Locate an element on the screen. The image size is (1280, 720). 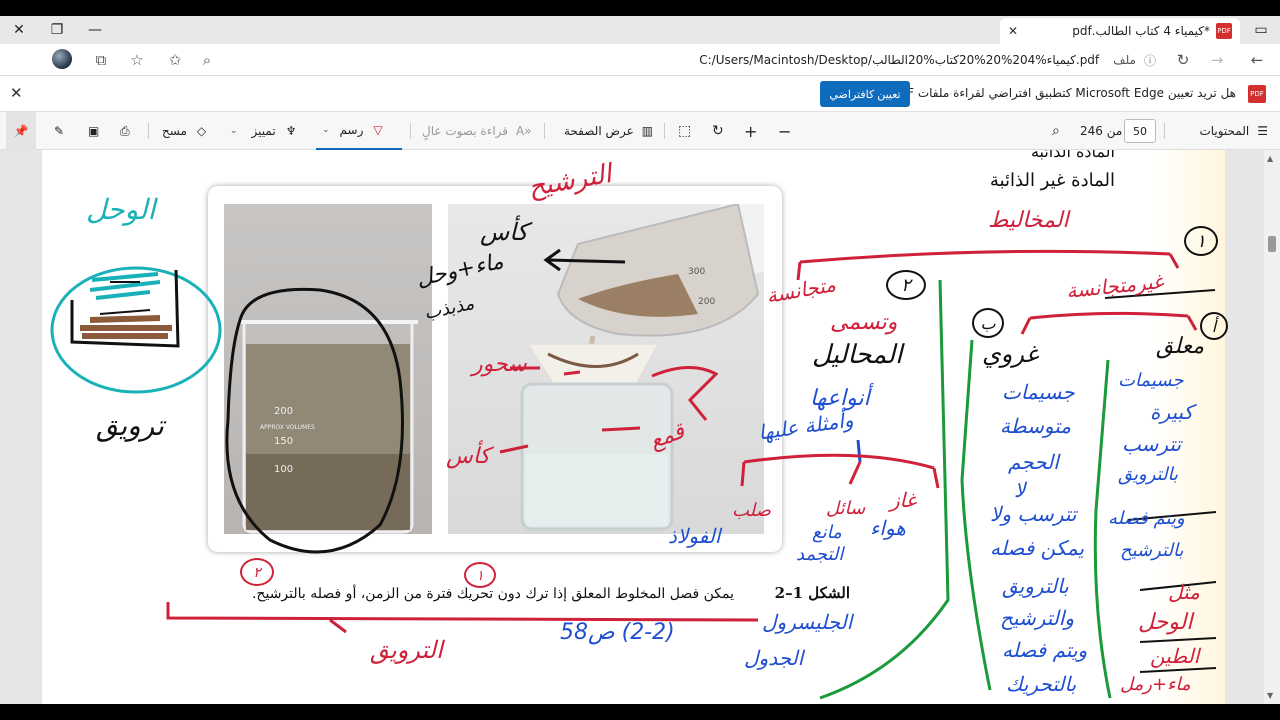
rotate-icon: ↻ is located at coordinates (718, 131).